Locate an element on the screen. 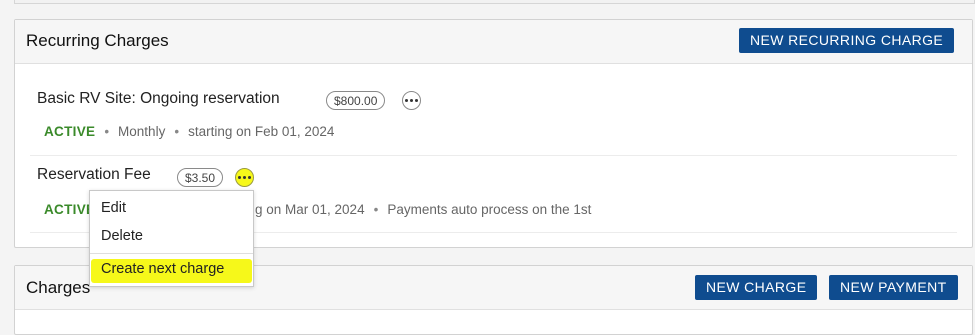 The width and height of the screenshot is (975, 335). menu-item-delete: Delete is located at coordinates (122, 236).